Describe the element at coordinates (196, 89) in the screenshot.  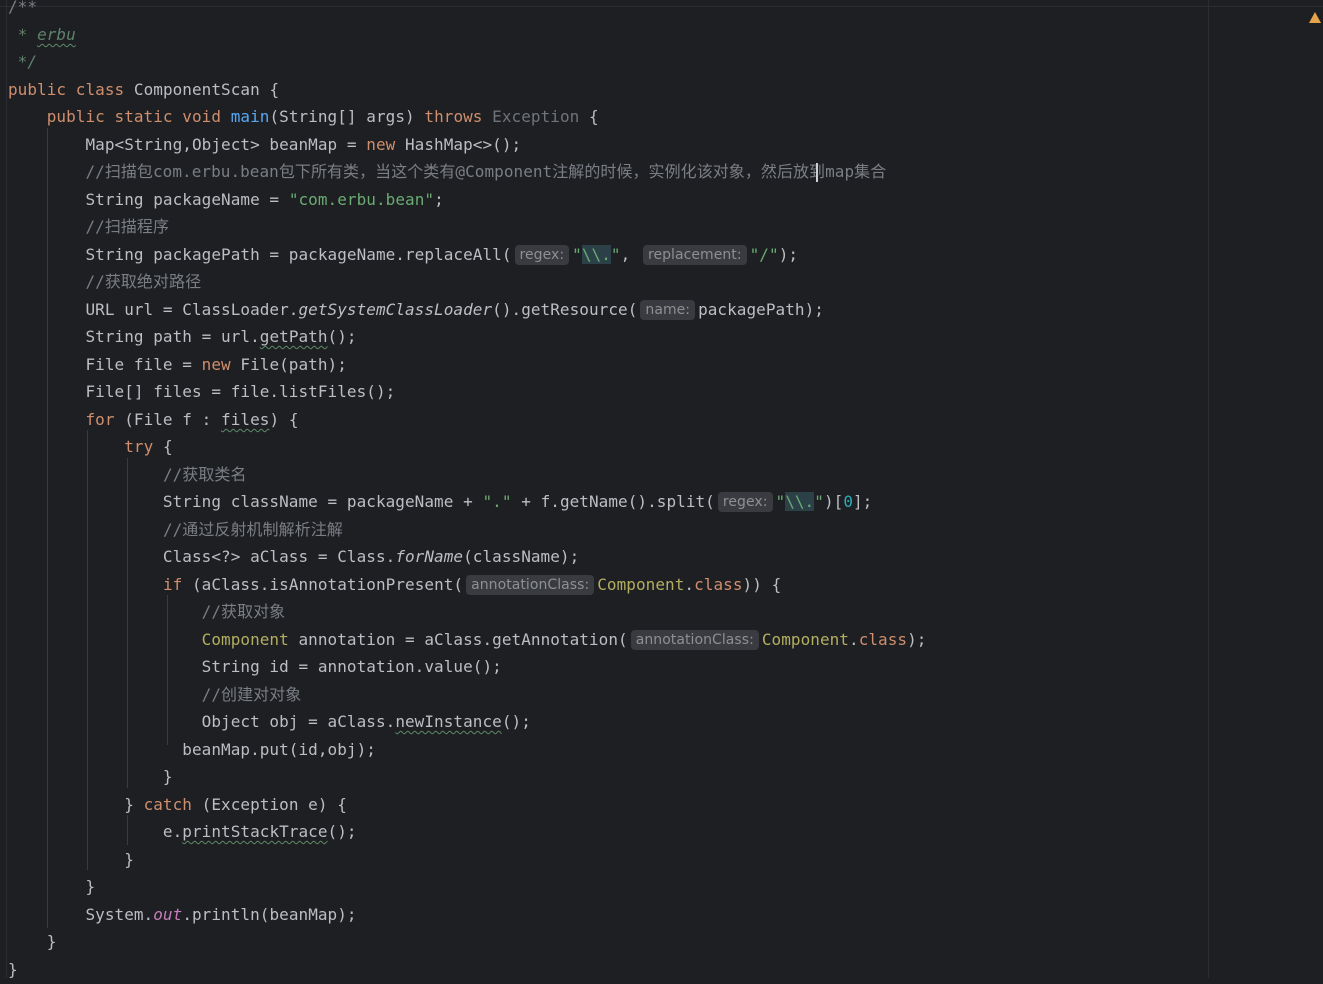
I see `class-name: ComponentScan` at that location.